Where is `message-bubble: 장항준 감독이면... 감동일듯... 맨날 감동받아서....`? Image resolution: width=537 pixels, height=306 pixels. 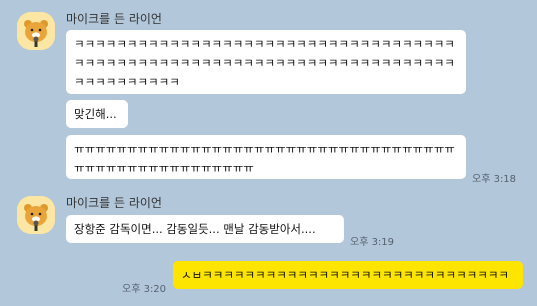
message-bubble: 장항준 감독이면... 감동일듯... 맨날 감동받아서.... is located at coordinates (205, 229).